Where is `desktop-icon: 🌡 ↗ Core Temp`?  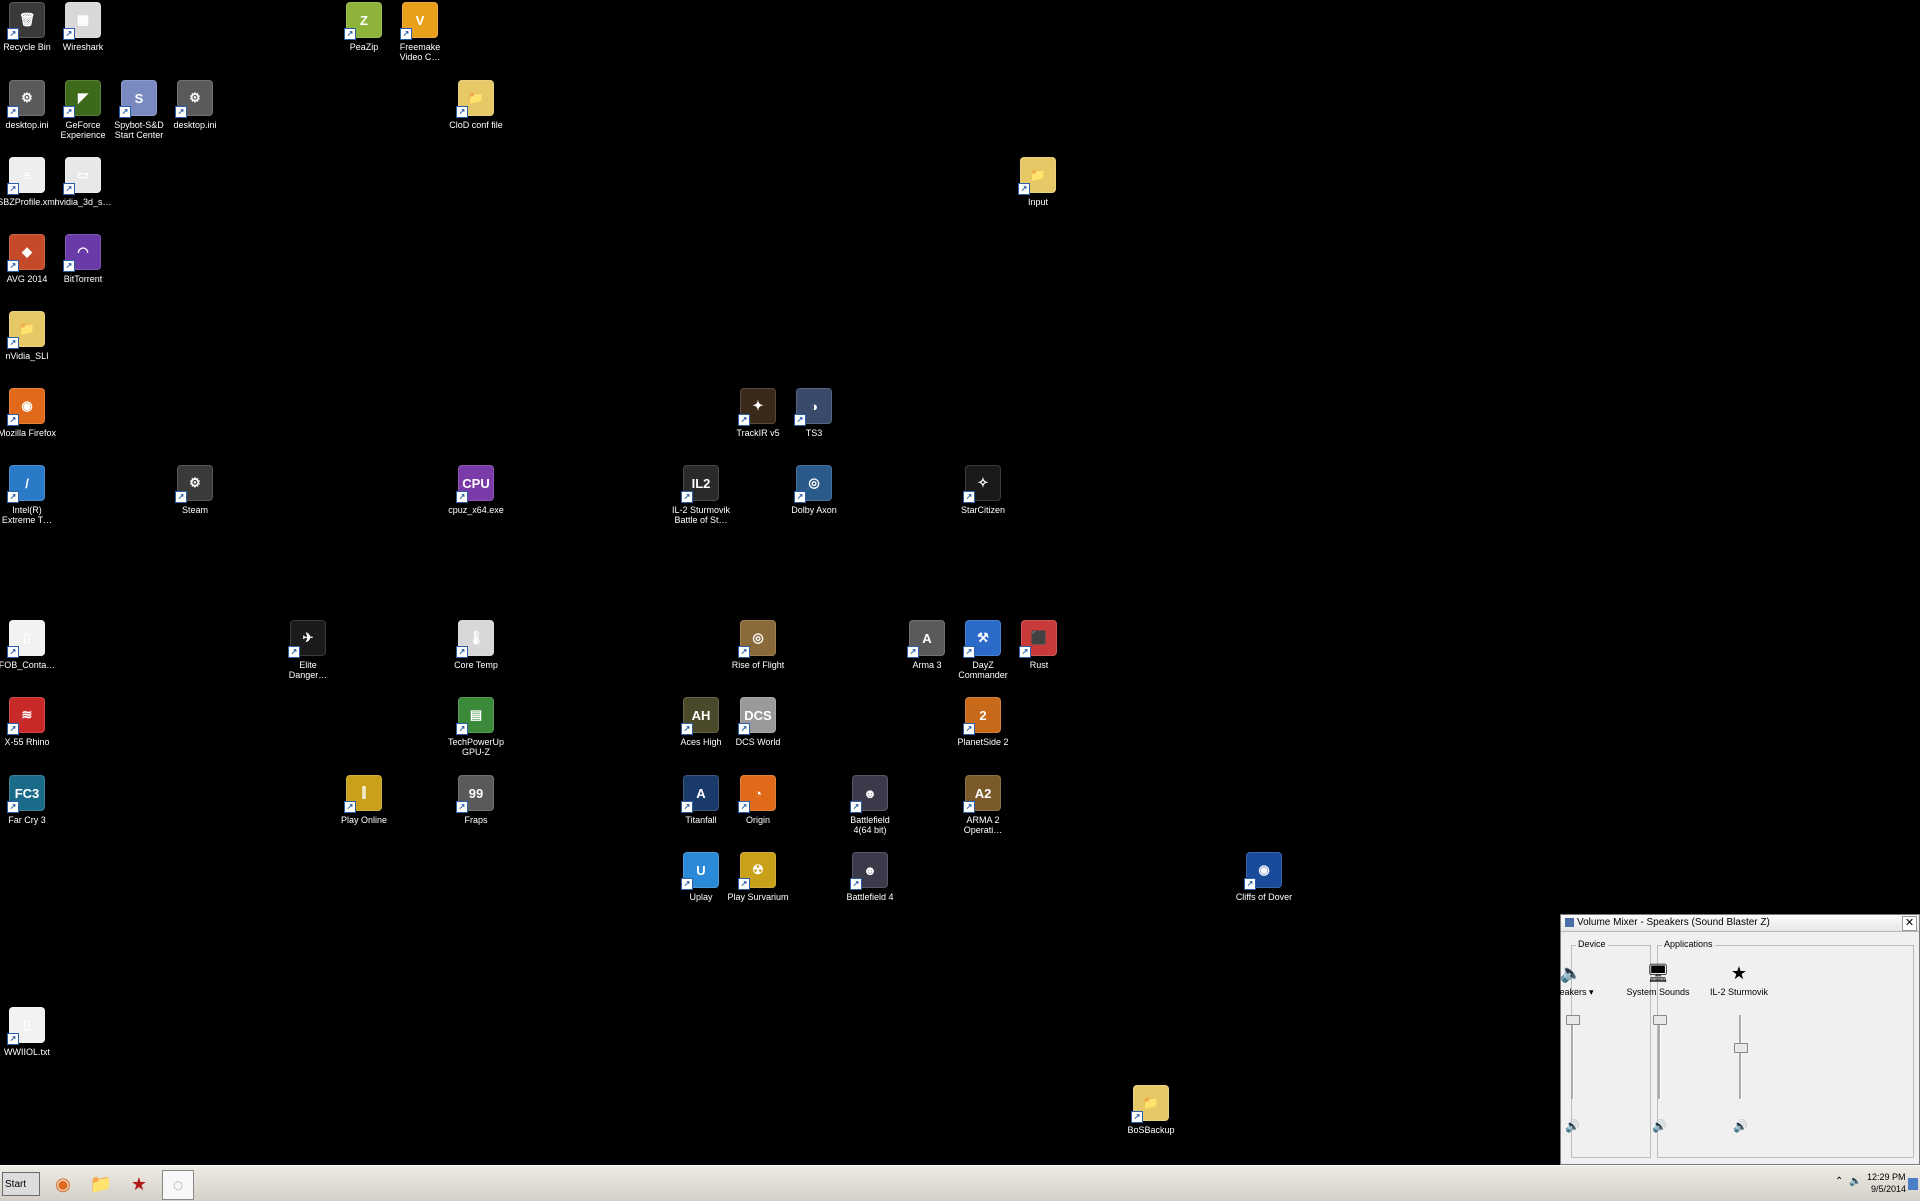 desktop-icon: 🌡 ↗ Core Temp is located at coordinates (476, 645).